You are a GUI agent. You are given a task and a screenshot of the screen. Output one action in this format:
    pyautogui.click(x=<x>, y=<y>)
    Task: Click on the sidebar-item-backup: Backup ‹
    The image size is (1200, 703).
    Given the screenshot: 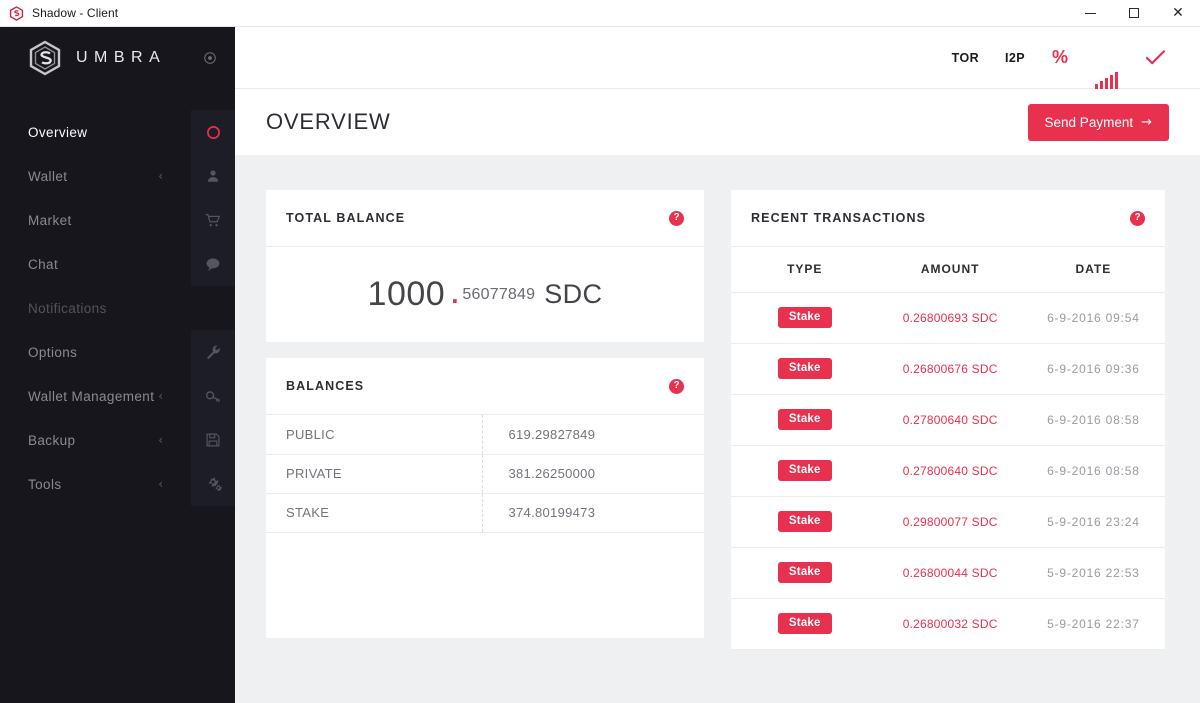 What is the action you would take?
    pyautogui.click(x=117, y=440)
    